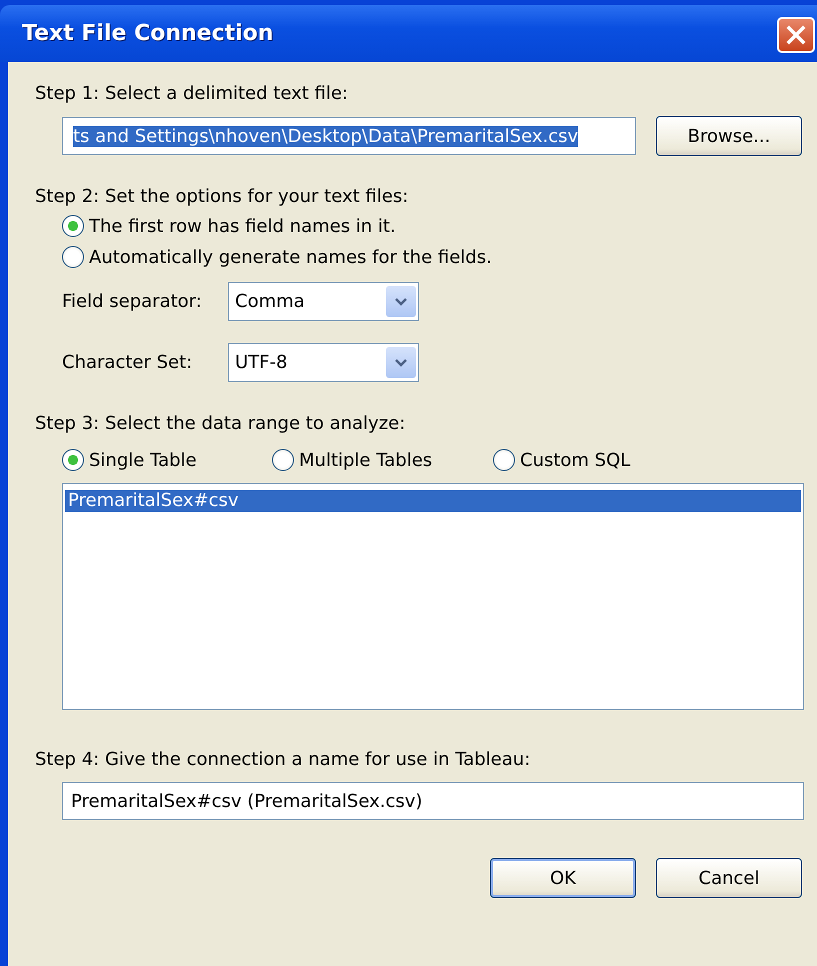 Image resolution: width=817 pixels, height=966 pixels. What do you see at coordinates (148, 33) in the screenshot?
I see `window-title: Text File Connection` at bounding box center [148, 33].